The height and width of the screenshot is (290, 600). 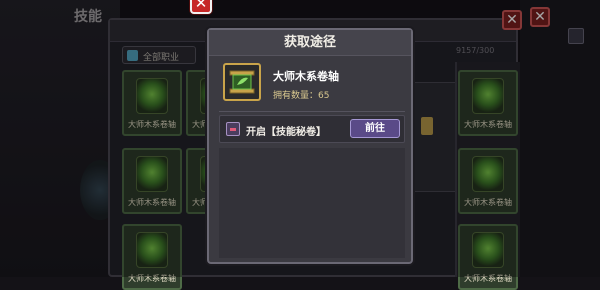 What do you see at coordinates (312, 111) in the screenshot?
I see `divider` at bounding box center [312, 111].